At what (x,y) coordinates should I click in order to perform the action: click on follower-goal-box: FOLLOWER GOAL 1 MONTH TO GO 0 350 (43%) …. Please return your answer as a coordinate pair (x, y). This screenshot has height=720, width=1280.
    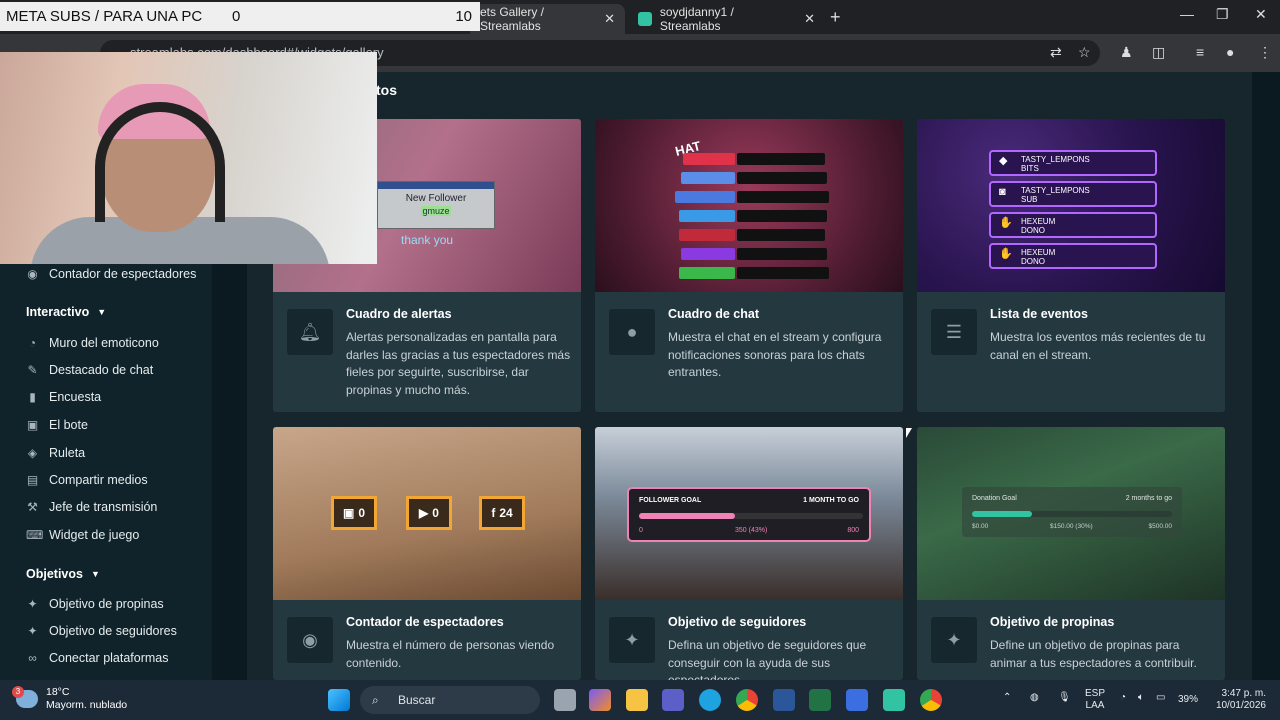
    Looking at the image, I should click on (749, 514).